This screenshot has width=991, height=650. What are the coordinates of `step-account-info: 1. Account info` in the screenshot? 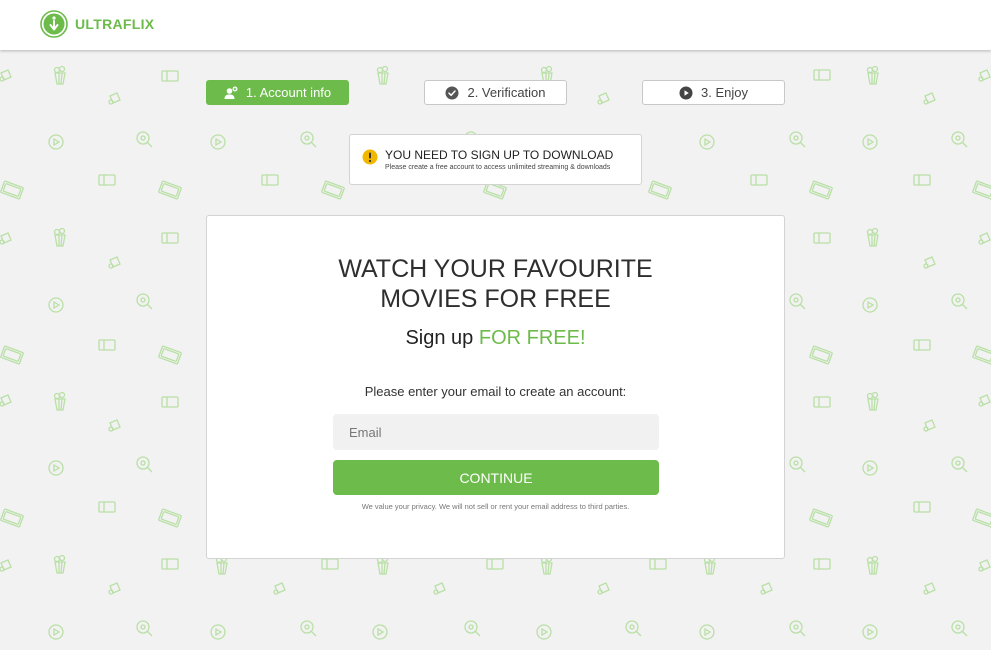 It's located at (277, 92).